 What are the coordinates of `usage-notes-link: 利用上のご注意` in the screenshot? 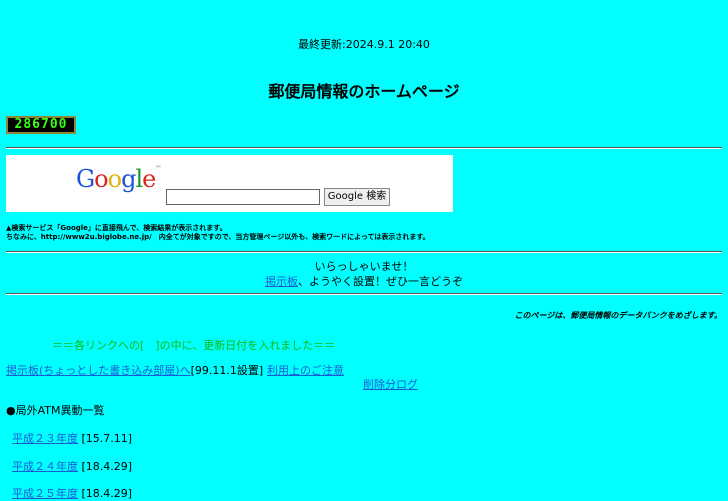 It's located at (305, 370).